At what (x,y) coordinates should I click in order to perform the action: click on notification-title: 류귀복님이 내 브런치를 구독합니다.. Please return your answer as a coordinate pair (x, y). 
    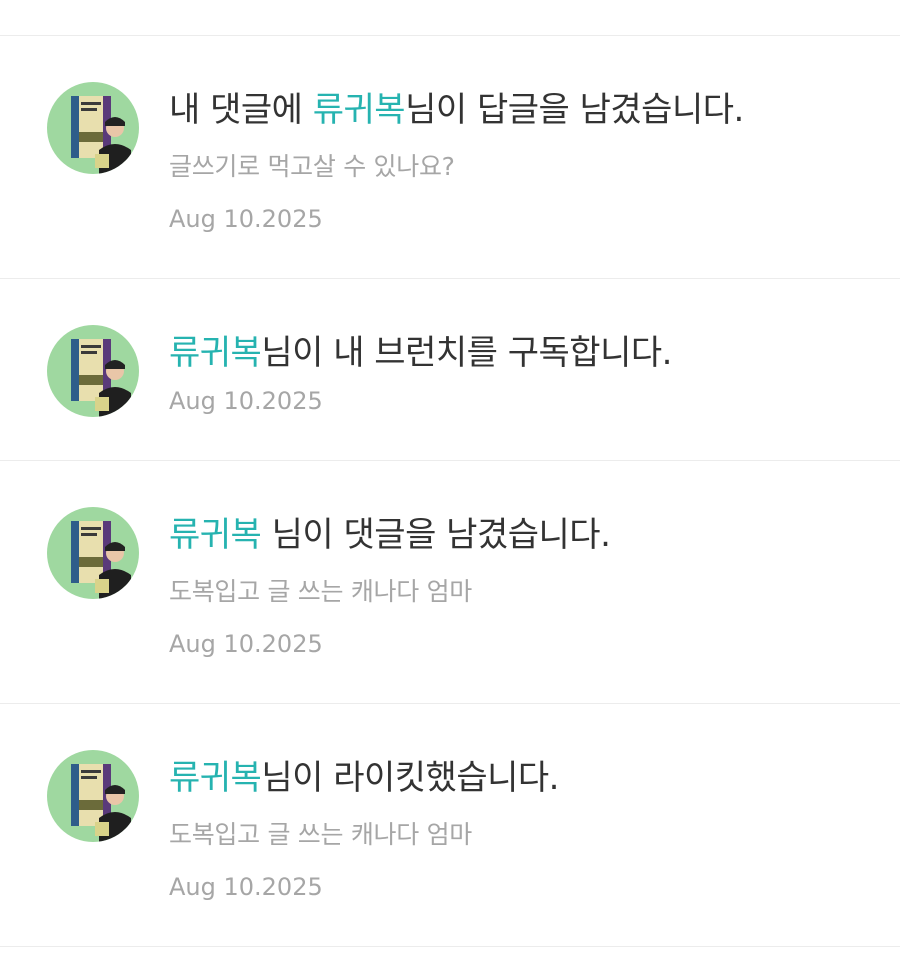
    Looking at the image, I should click on (420, 349).